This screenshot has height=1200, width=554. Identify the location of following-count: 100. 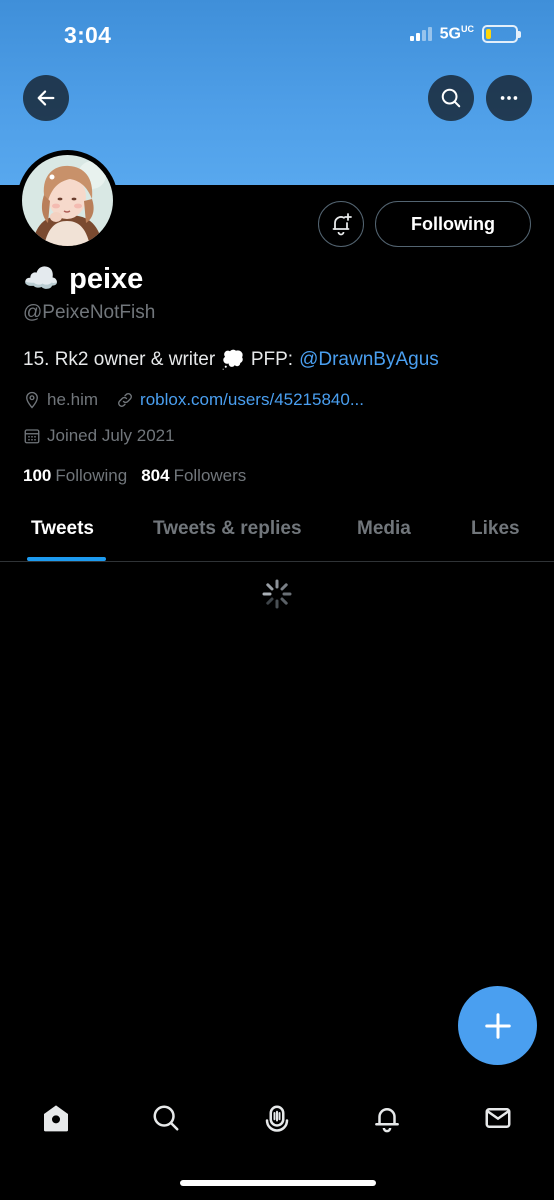
(37, 475).